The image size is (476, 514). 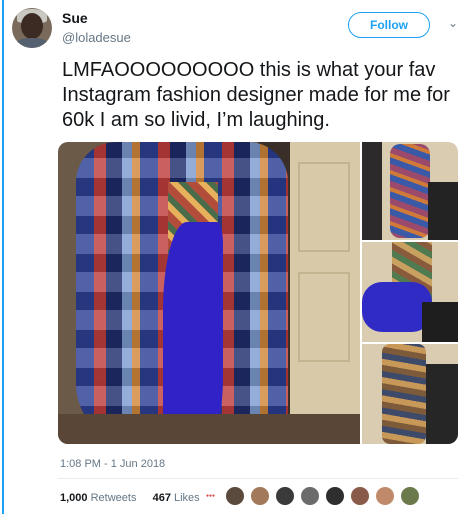 What do you see at coordinates (389, 25) in the screenshot?
I see `follow-button: Follow` at bounding box center [389, 25].